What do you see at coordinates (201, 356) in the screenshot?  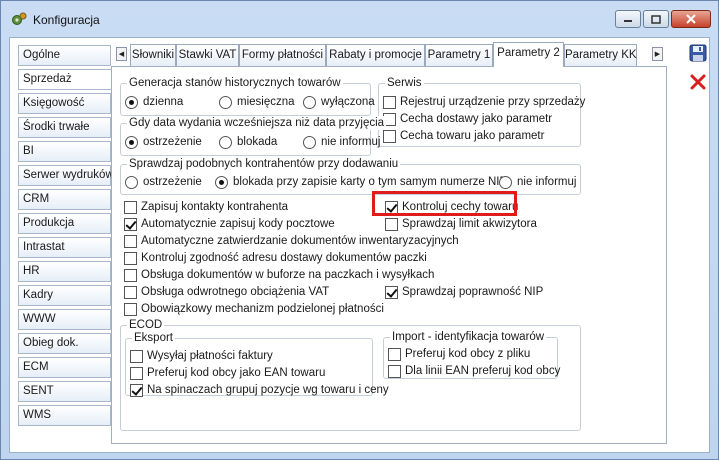 I see `checkbox-send-payments: Wysyłaj płatności faktury` at bounding box center [201, 356].